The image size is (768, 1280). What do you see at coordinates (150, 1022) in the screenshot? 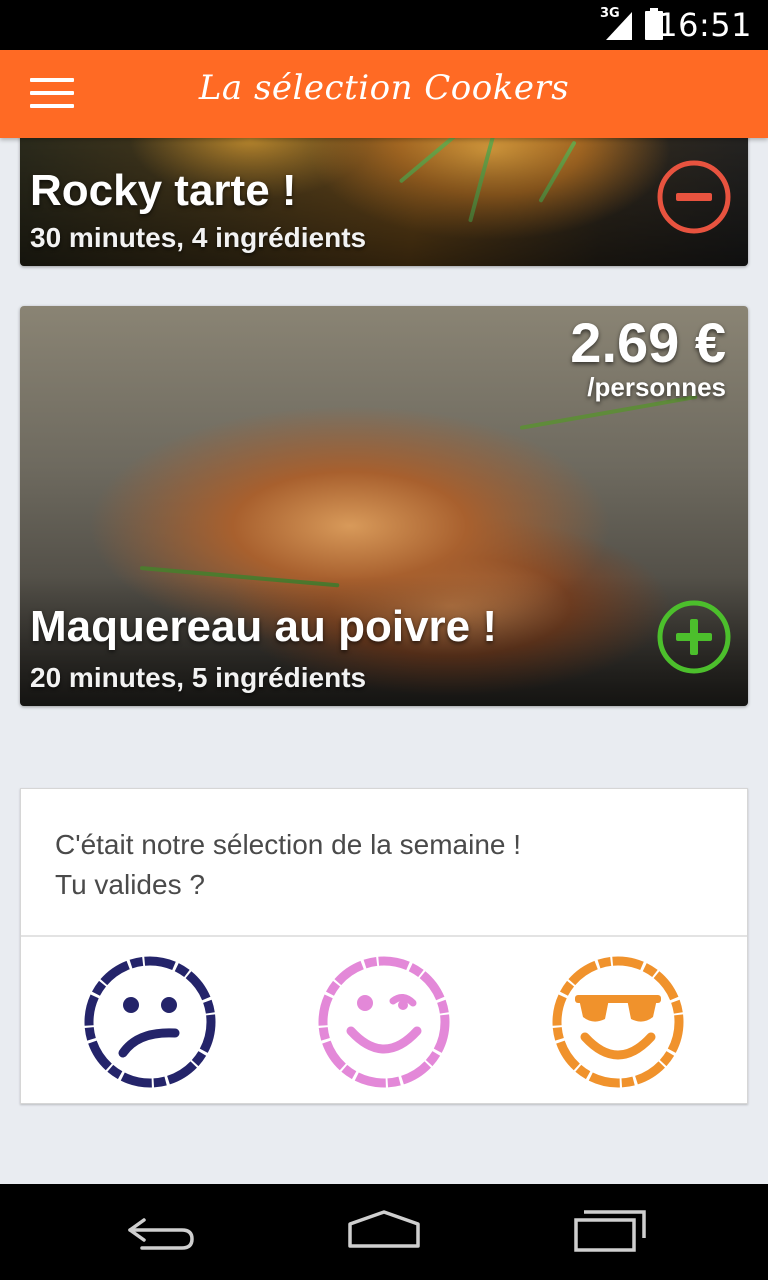
I see `sad-face-icon` at bounding box center [150, 1022].